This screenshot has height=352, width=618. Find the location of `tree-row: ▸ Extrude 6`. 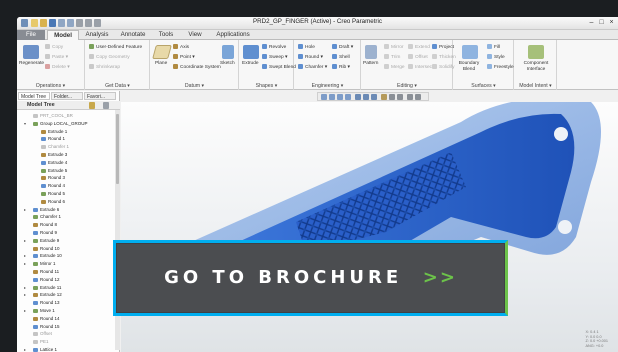

tree-row: ▸ Extrude 6 is located at coordinates (66, 210).